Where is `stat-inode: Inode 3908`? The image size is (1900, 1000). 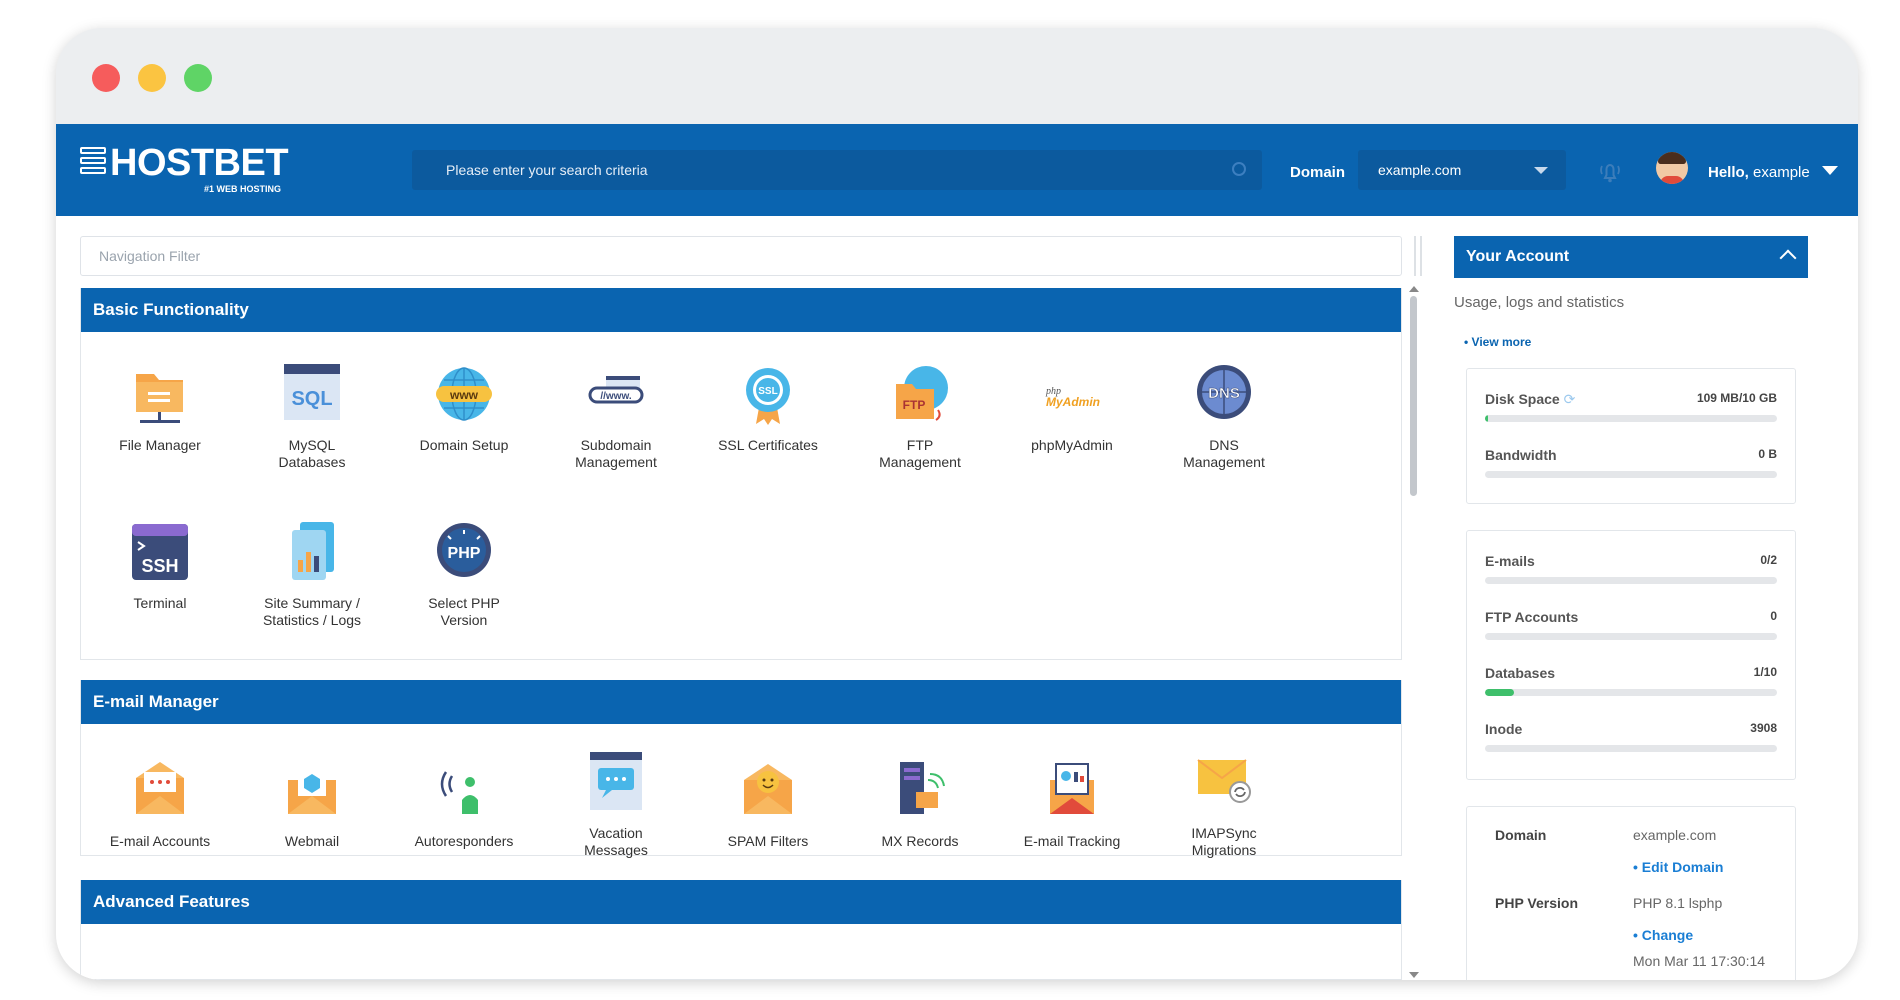
stat-inode: Inode 3908 is located at coordinates (1631, 727).